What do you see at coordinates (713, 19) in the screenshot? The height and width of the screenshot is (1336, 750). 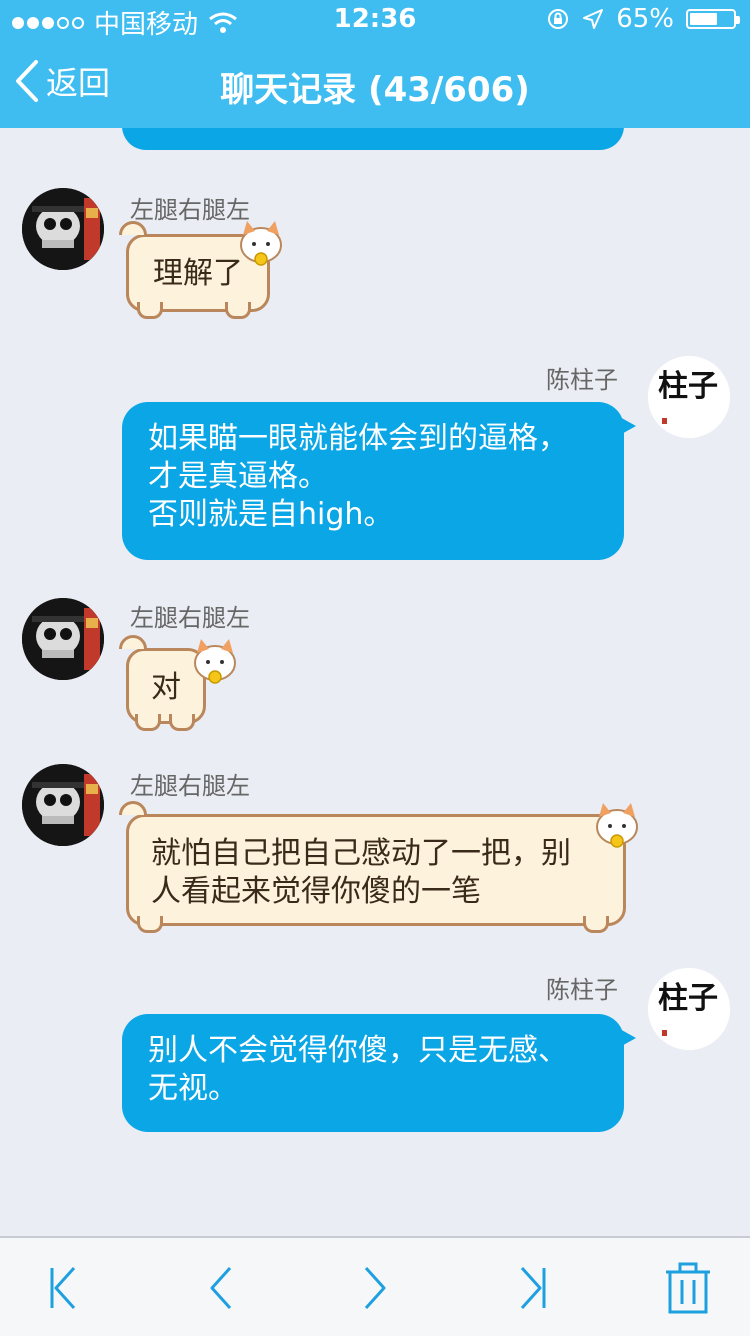 I see `battery-icon` at bounding box center [713, 19].